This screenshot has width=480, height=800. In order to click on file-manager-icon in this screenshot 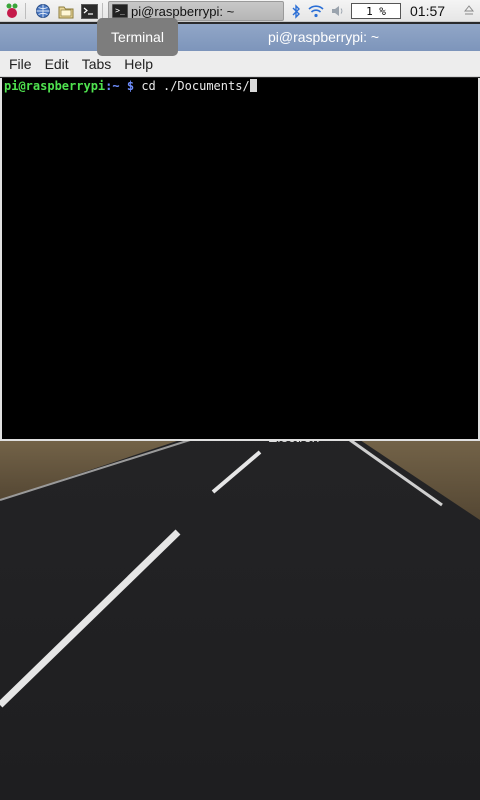, I will do `click(66, 11)`.